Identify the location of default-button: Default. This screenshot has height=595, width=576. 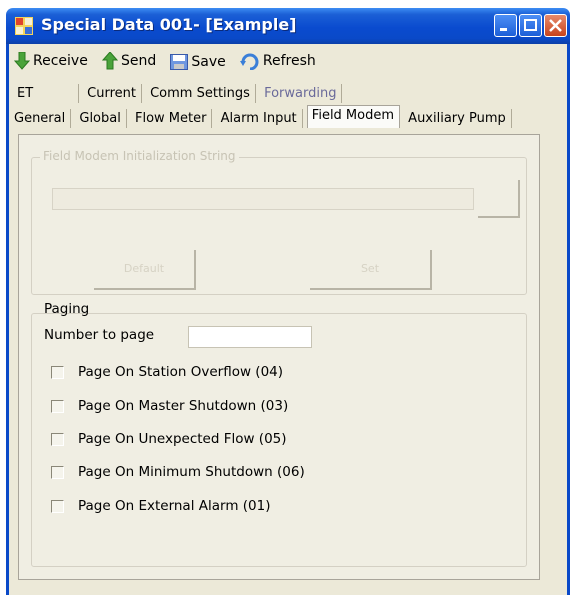
(145, 270).